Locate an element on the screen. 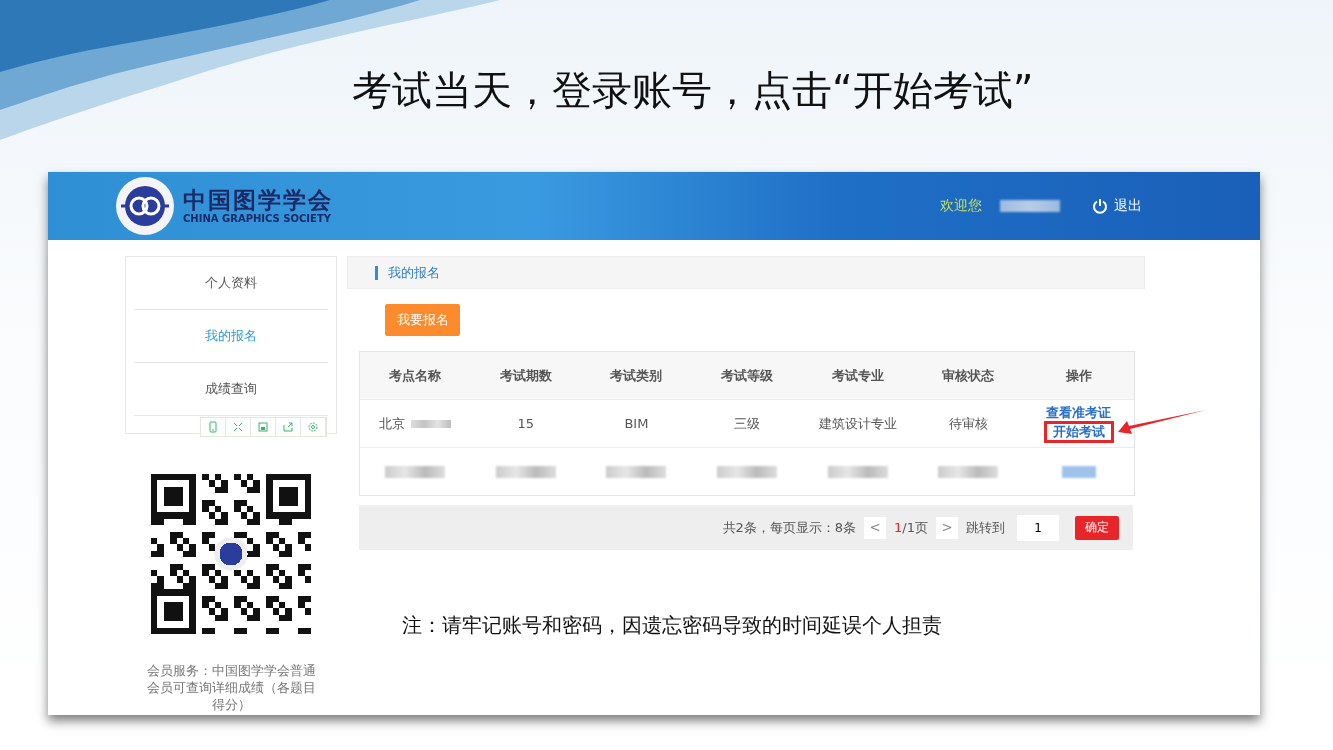 Image resolution: width=1333 pixels, height=750 pixels. logo-subtitle: CHINA GRAPHICS SOCIETY is located at coordinates (257, 219).